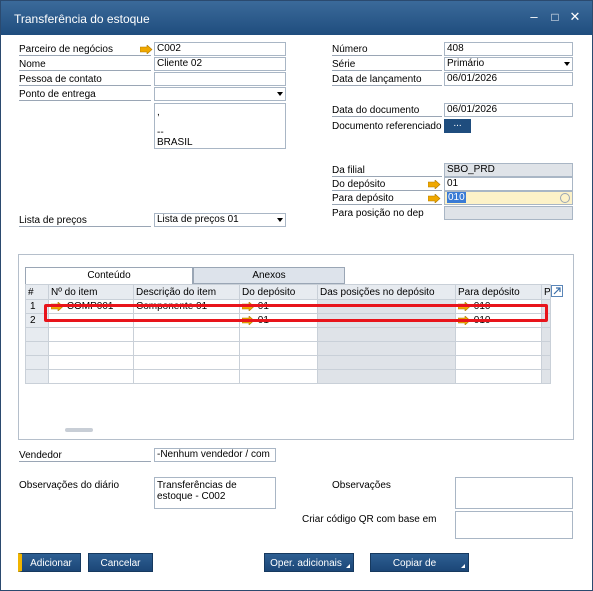  I want to click on price-list-value: Lista de preços 01, so click(198, 219).